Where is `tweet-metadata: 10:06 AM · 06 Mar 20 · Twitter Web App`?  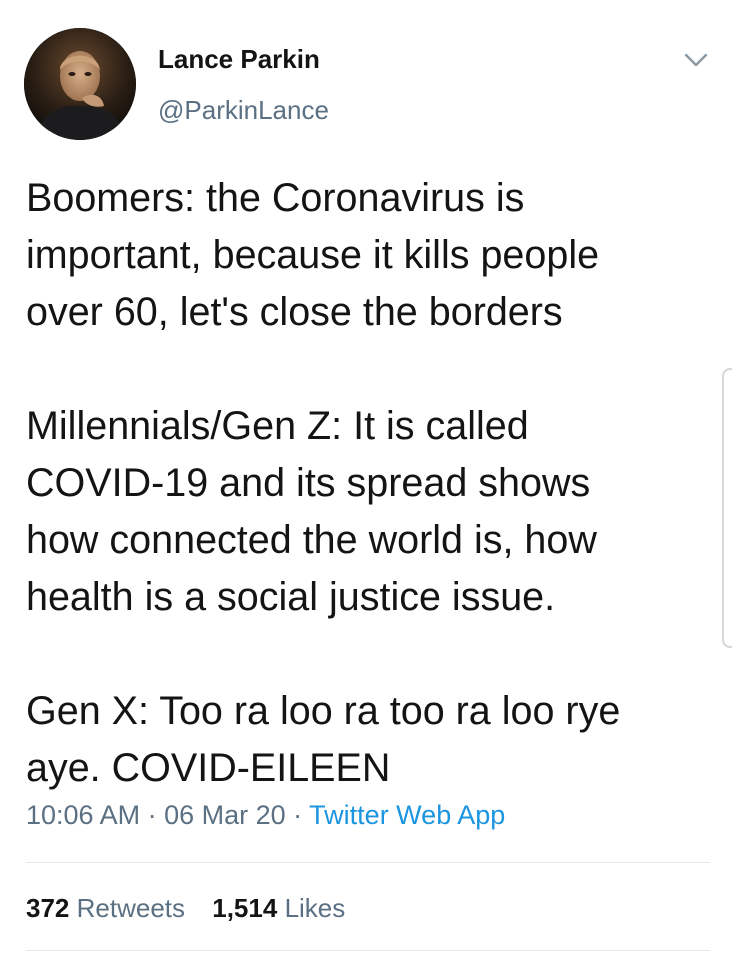
tweet-metadata: 10:06 AM · 06 Mar 20 · Twitter Web App is located at coordinates (265, 815).